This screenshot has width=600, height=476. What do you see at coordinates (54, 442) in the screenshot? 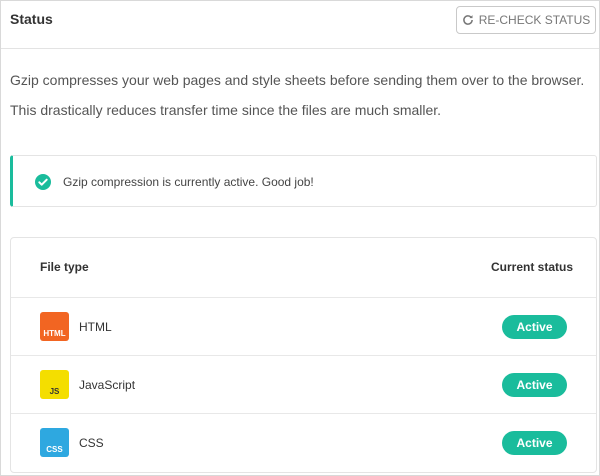
I see `css-file-icon: CSS` at bounding box center [54, 442].